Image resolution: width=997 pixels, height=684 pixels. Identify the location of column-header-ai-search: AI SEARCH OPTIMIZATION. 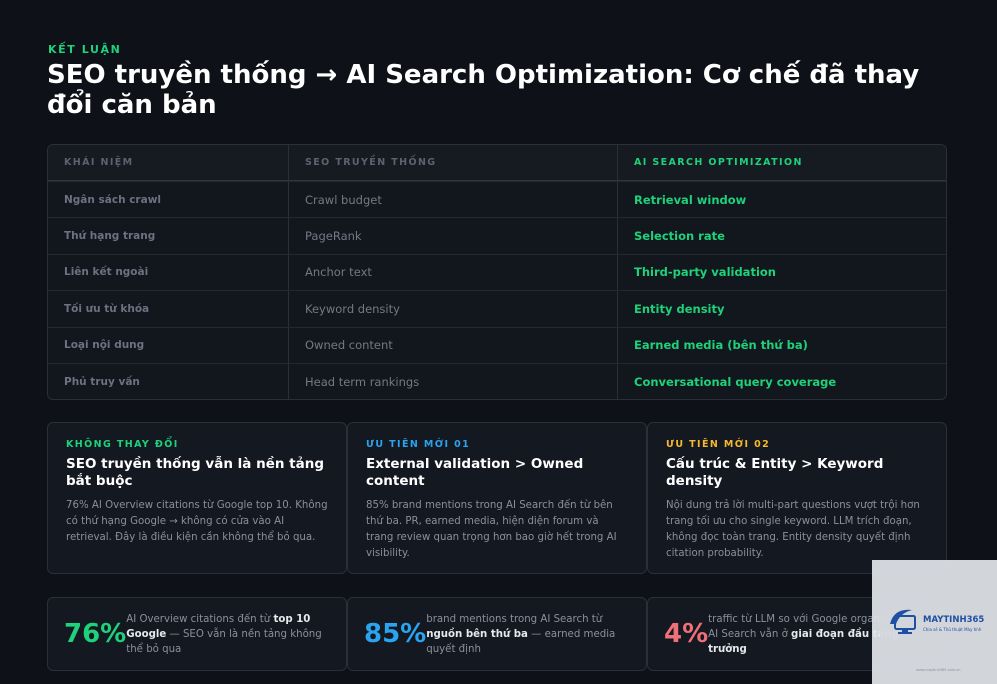
(718, 162).